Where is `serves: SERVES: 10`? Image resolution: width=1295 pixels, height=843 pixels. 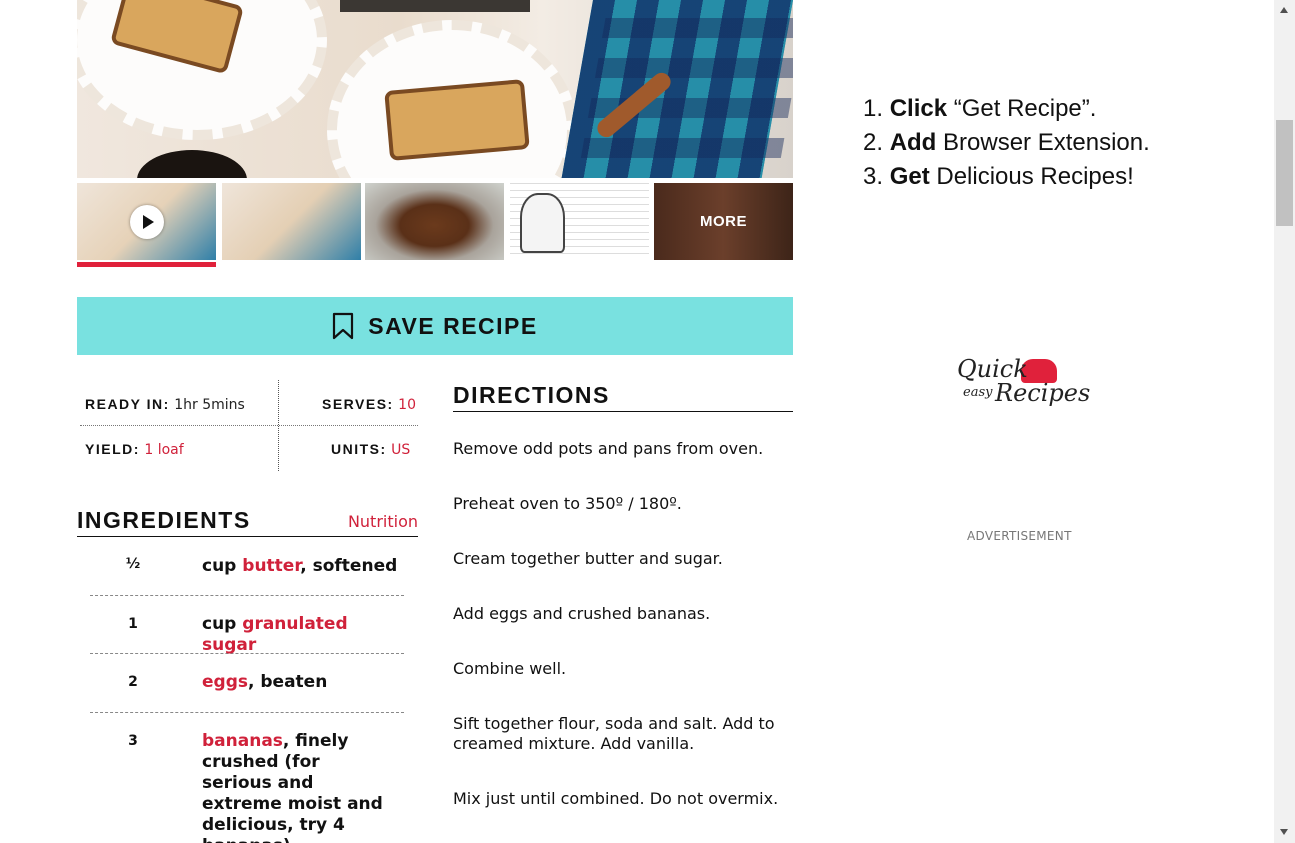
serves: SERVES: 10 is located at coordinates (369, 404).